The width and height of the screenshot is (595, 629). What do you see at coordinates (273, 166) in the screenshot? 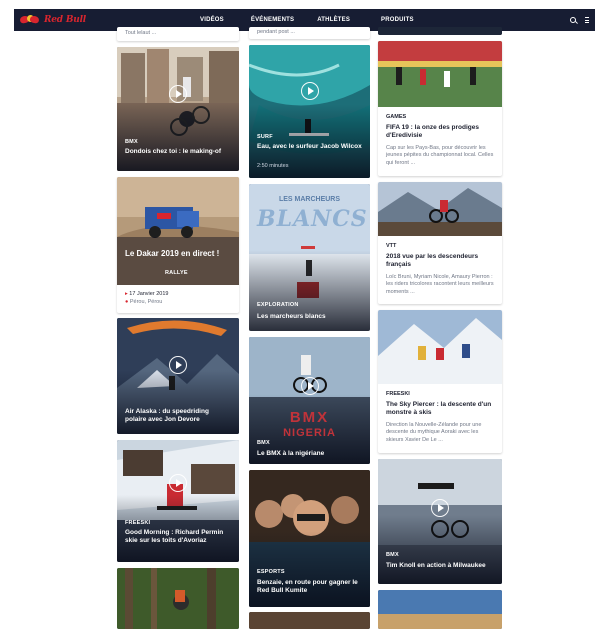
I see `video-duration: 2:50 minutes` at bounding box center [273, 166].